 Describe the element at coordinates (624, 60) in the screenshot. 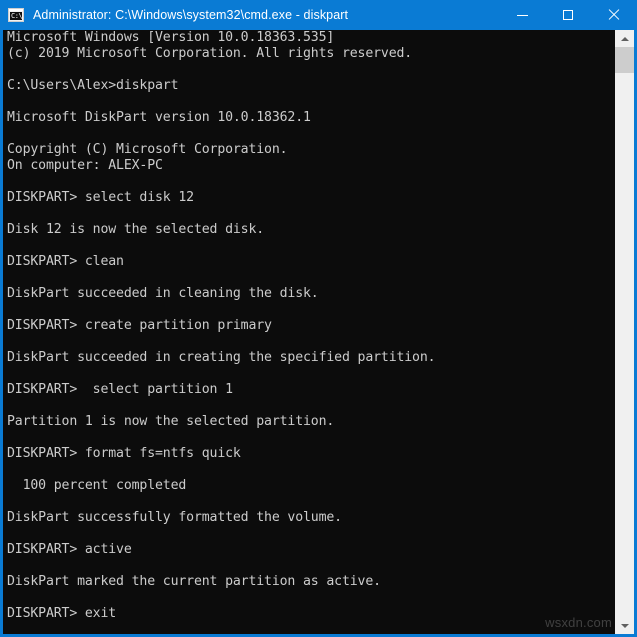

I see `scrollbar-thumb` at that location.